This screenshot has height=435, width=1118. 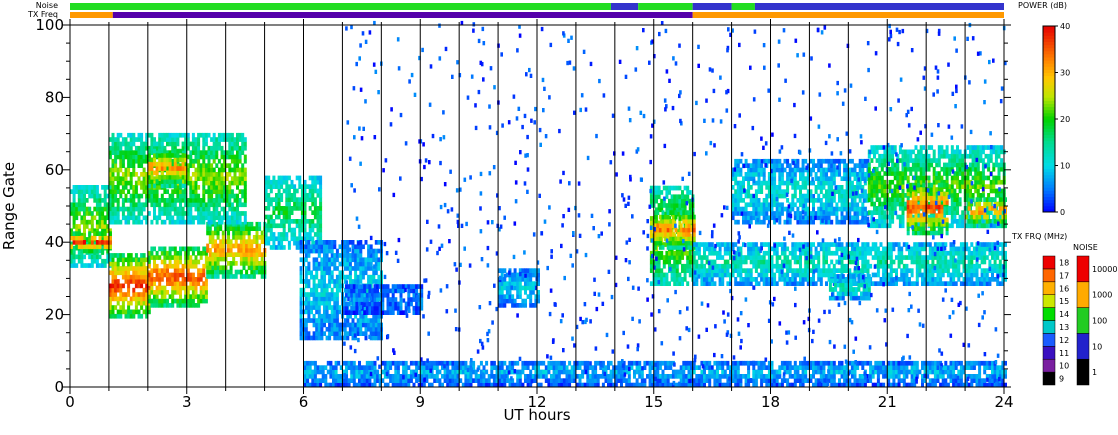 I want to click on txfreq-segment, so click(x=402, y=15).